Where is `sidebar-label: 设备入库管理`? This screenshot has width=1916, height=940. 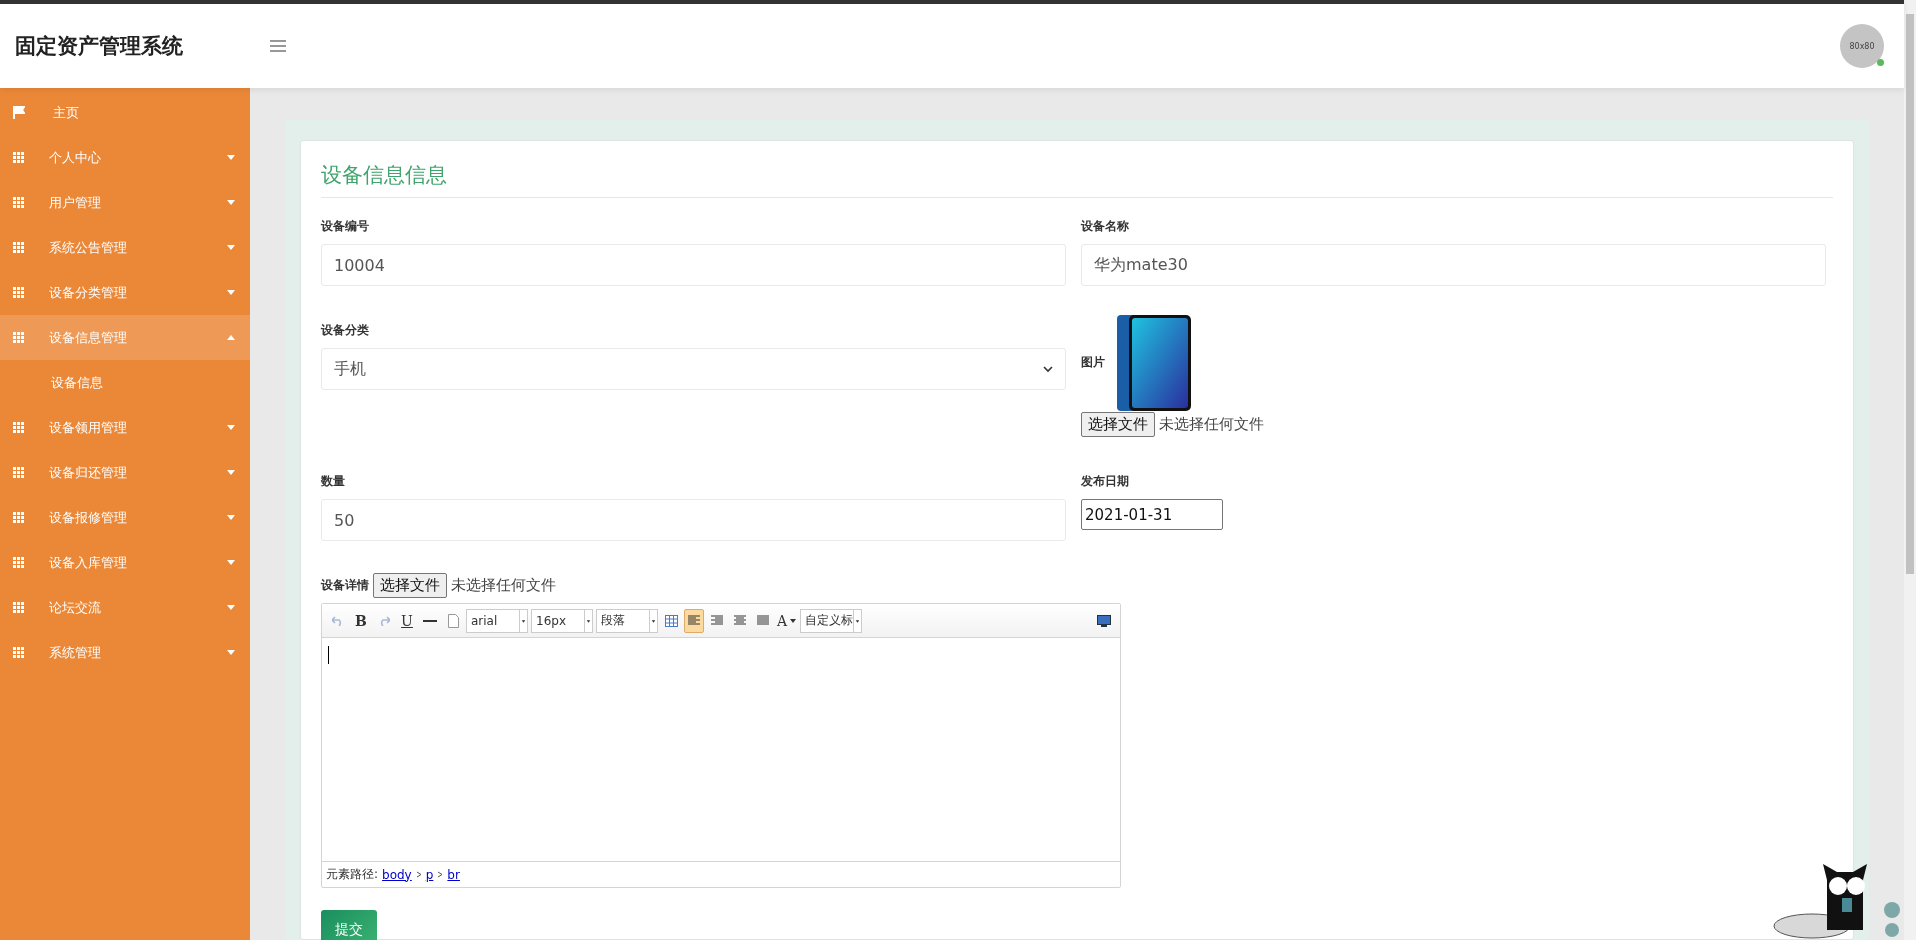
sidebar-label: 设备入库管理 is located at coordinates (88, 562).